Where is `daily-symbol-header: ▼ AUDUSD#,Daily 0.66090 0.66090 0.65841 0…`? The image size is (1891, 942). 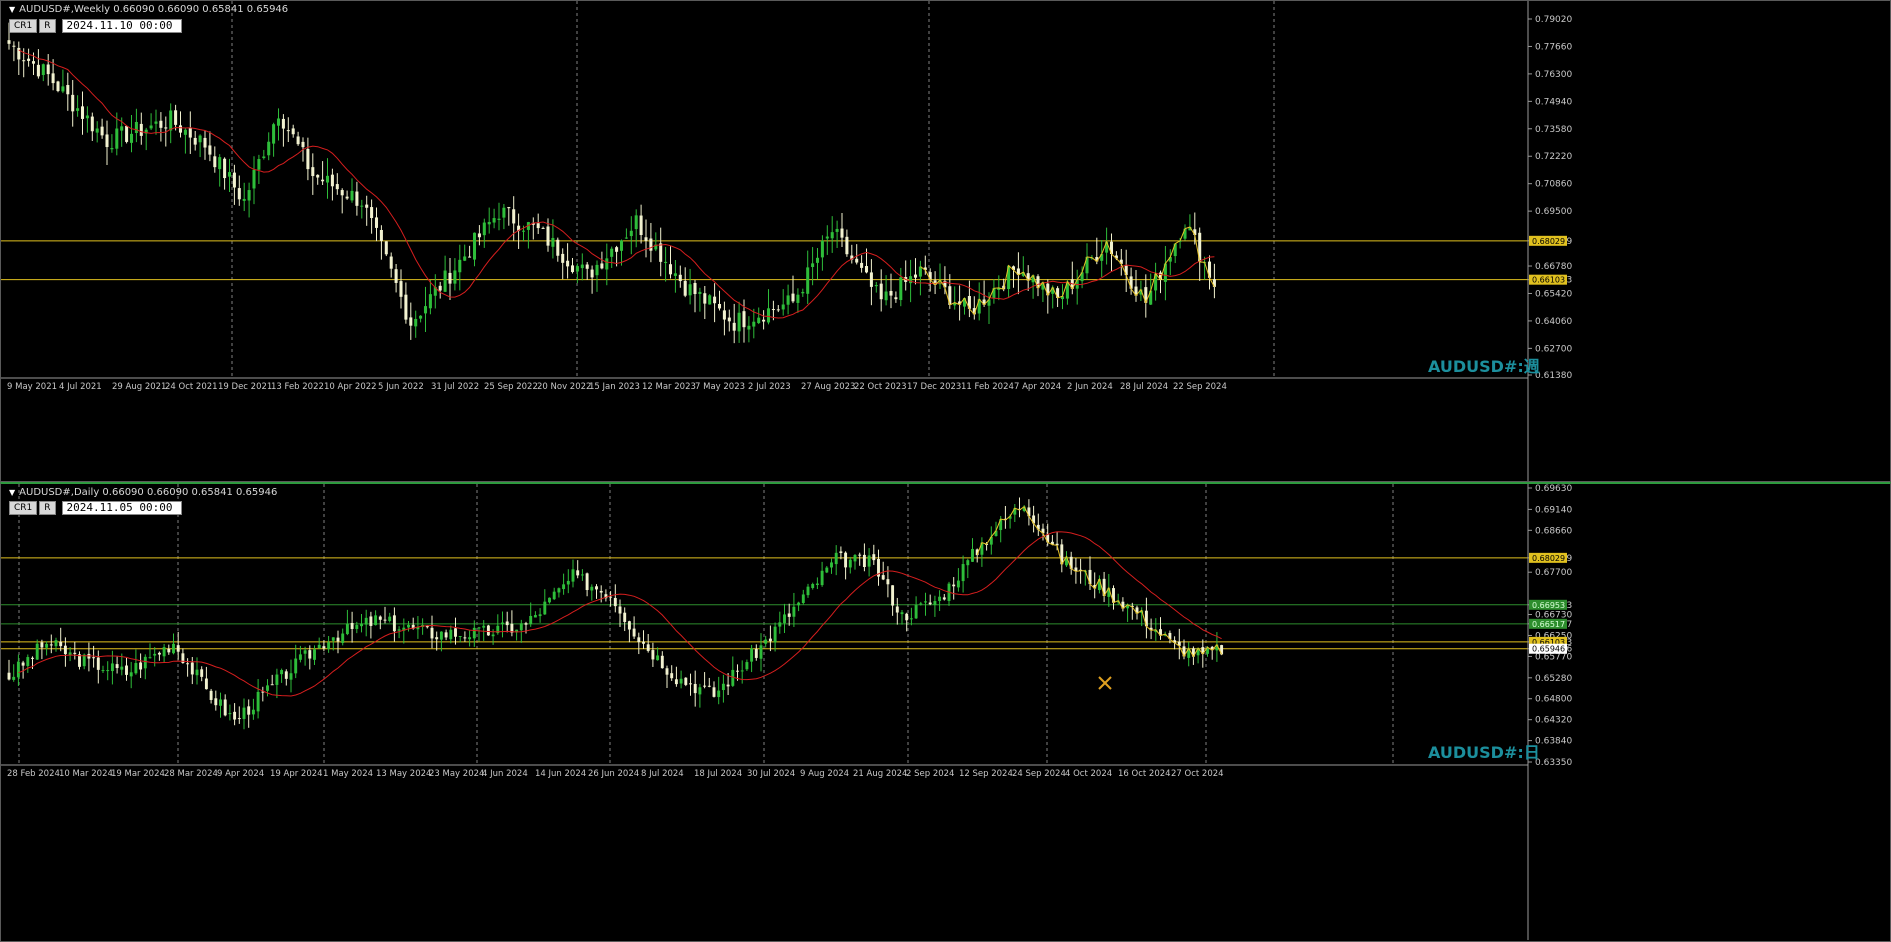 daily-symbol-header: ▼ AUDUSD#,Daily 0.66090 0.66090 0.65841 0… is located at coordinates (143, 492).